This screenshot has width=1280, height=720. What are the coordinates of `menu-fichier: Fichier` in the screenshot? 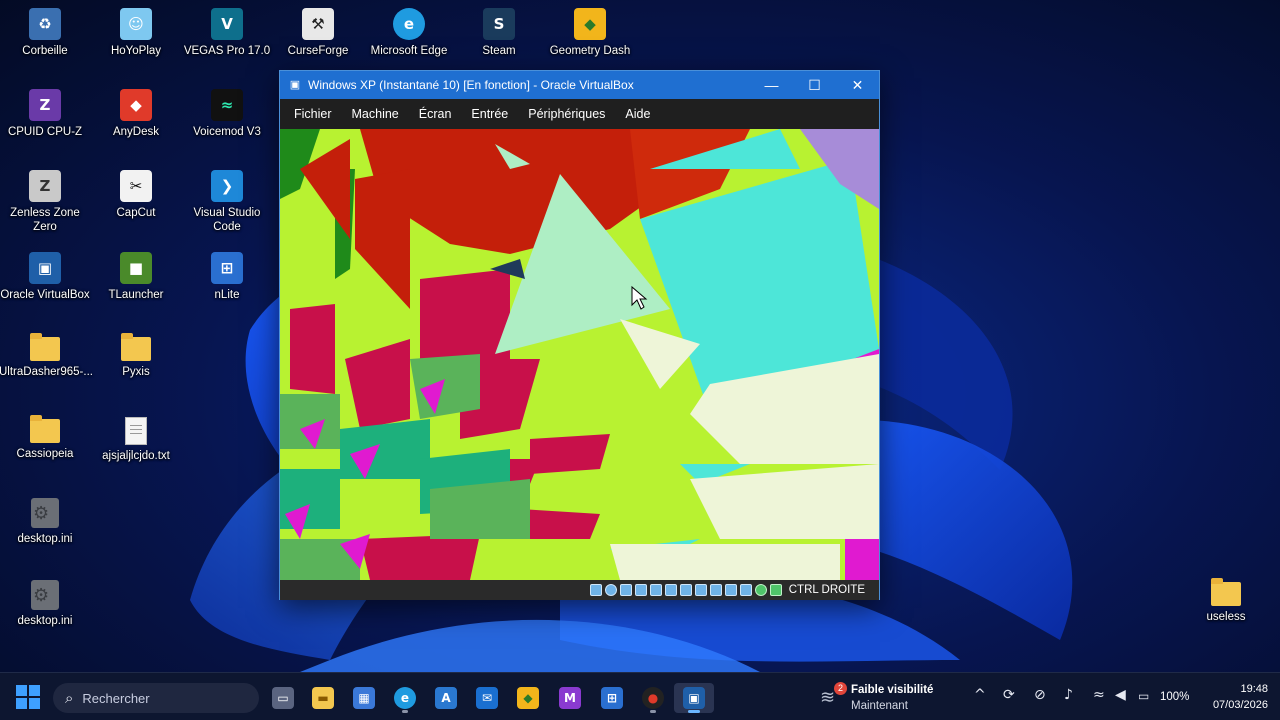 It's located at (313, 114).